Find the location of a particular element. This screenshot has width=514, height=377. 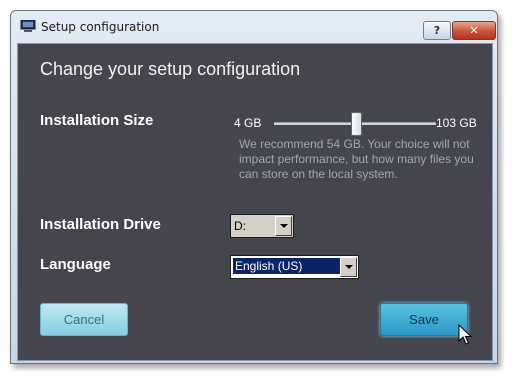

slider-min-label: 4 GB is located at coordinates (248, 123).